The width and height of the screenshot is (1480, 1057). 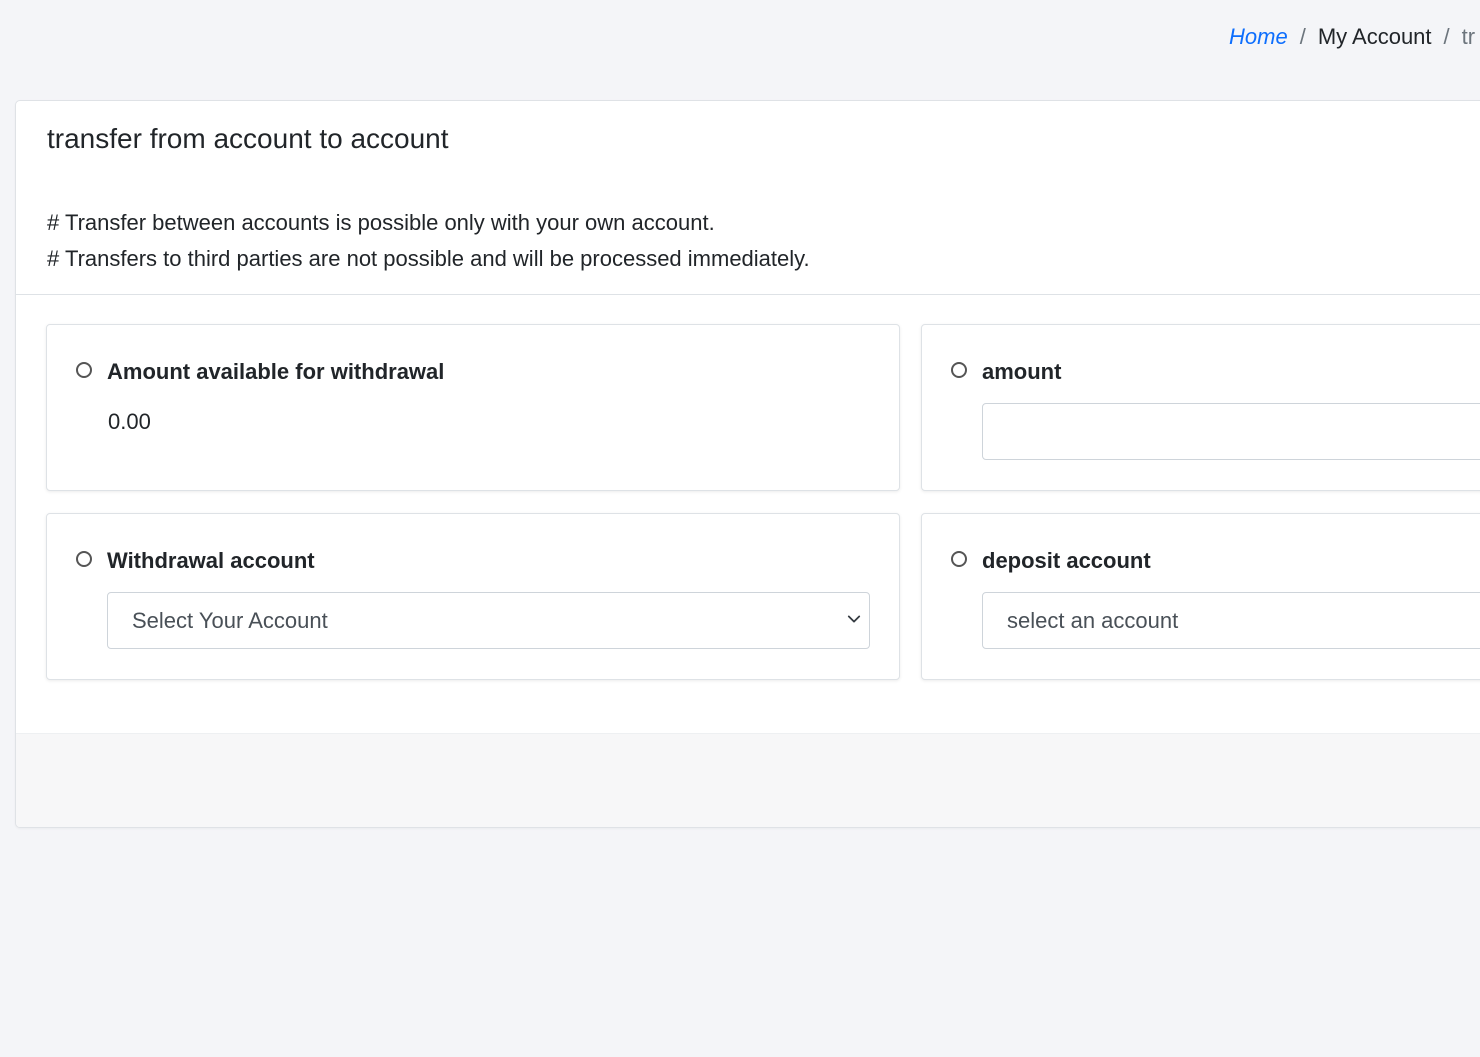 What do you see at coordinates (84, 559) in the screenshot?
I see `withdrawal-account-radio` at bounding box center [84, 559].